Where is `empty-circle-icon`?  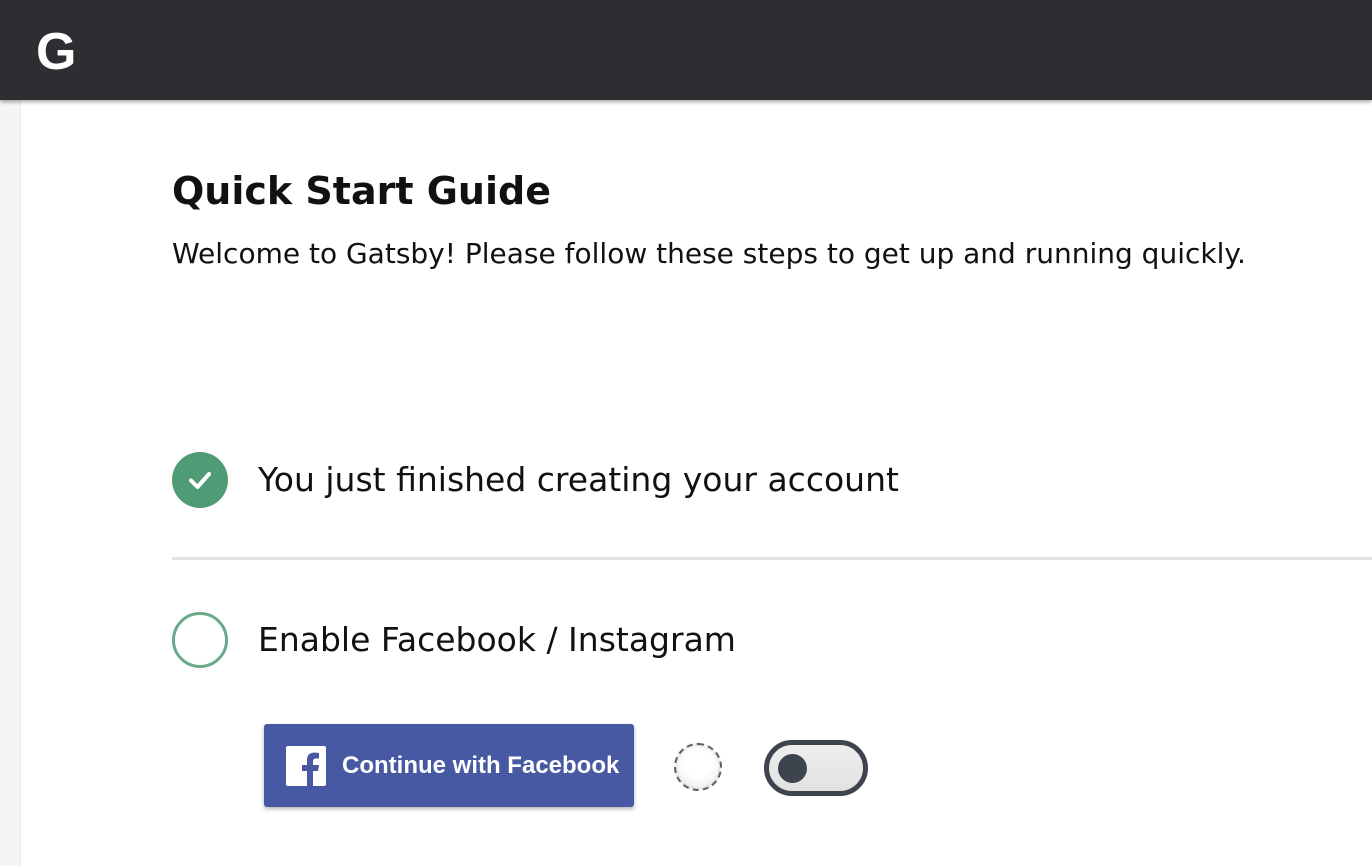 empty-circle-icon is located at coordinates (200, 640).